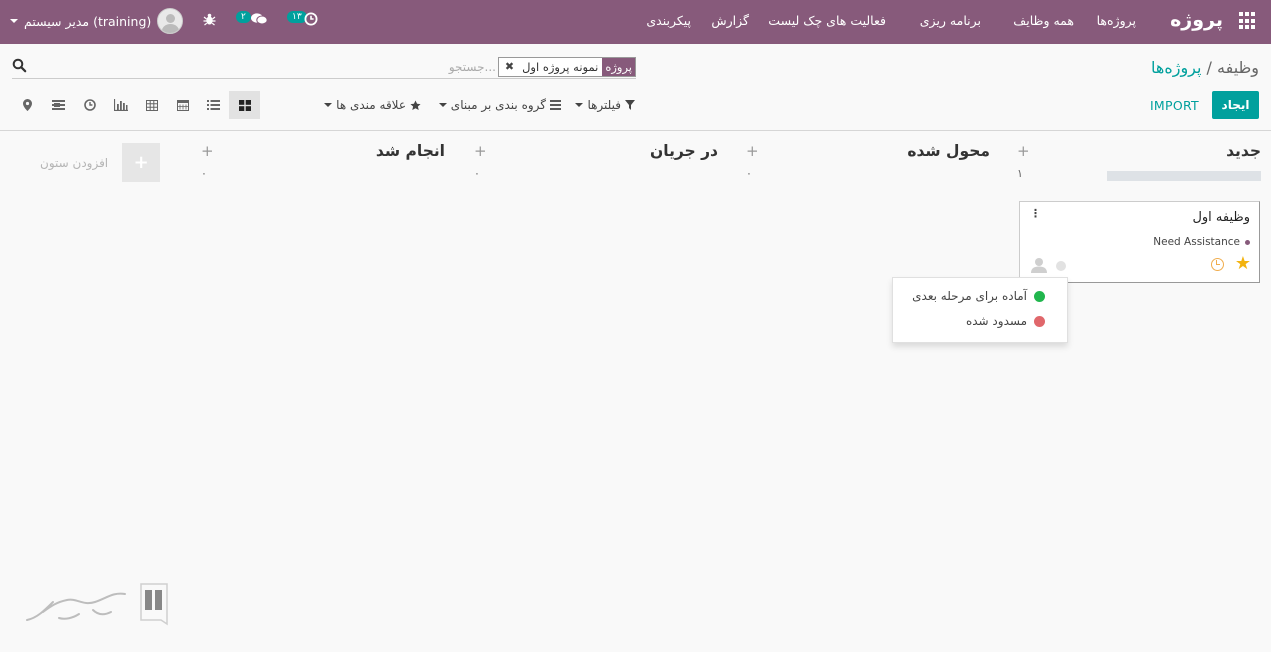 Image resolution: width=1271 pixels, height=652 pixels. I want to click on search-facet-project: ✖ نمونه پروژه اول پروژه, so click(566, 67).